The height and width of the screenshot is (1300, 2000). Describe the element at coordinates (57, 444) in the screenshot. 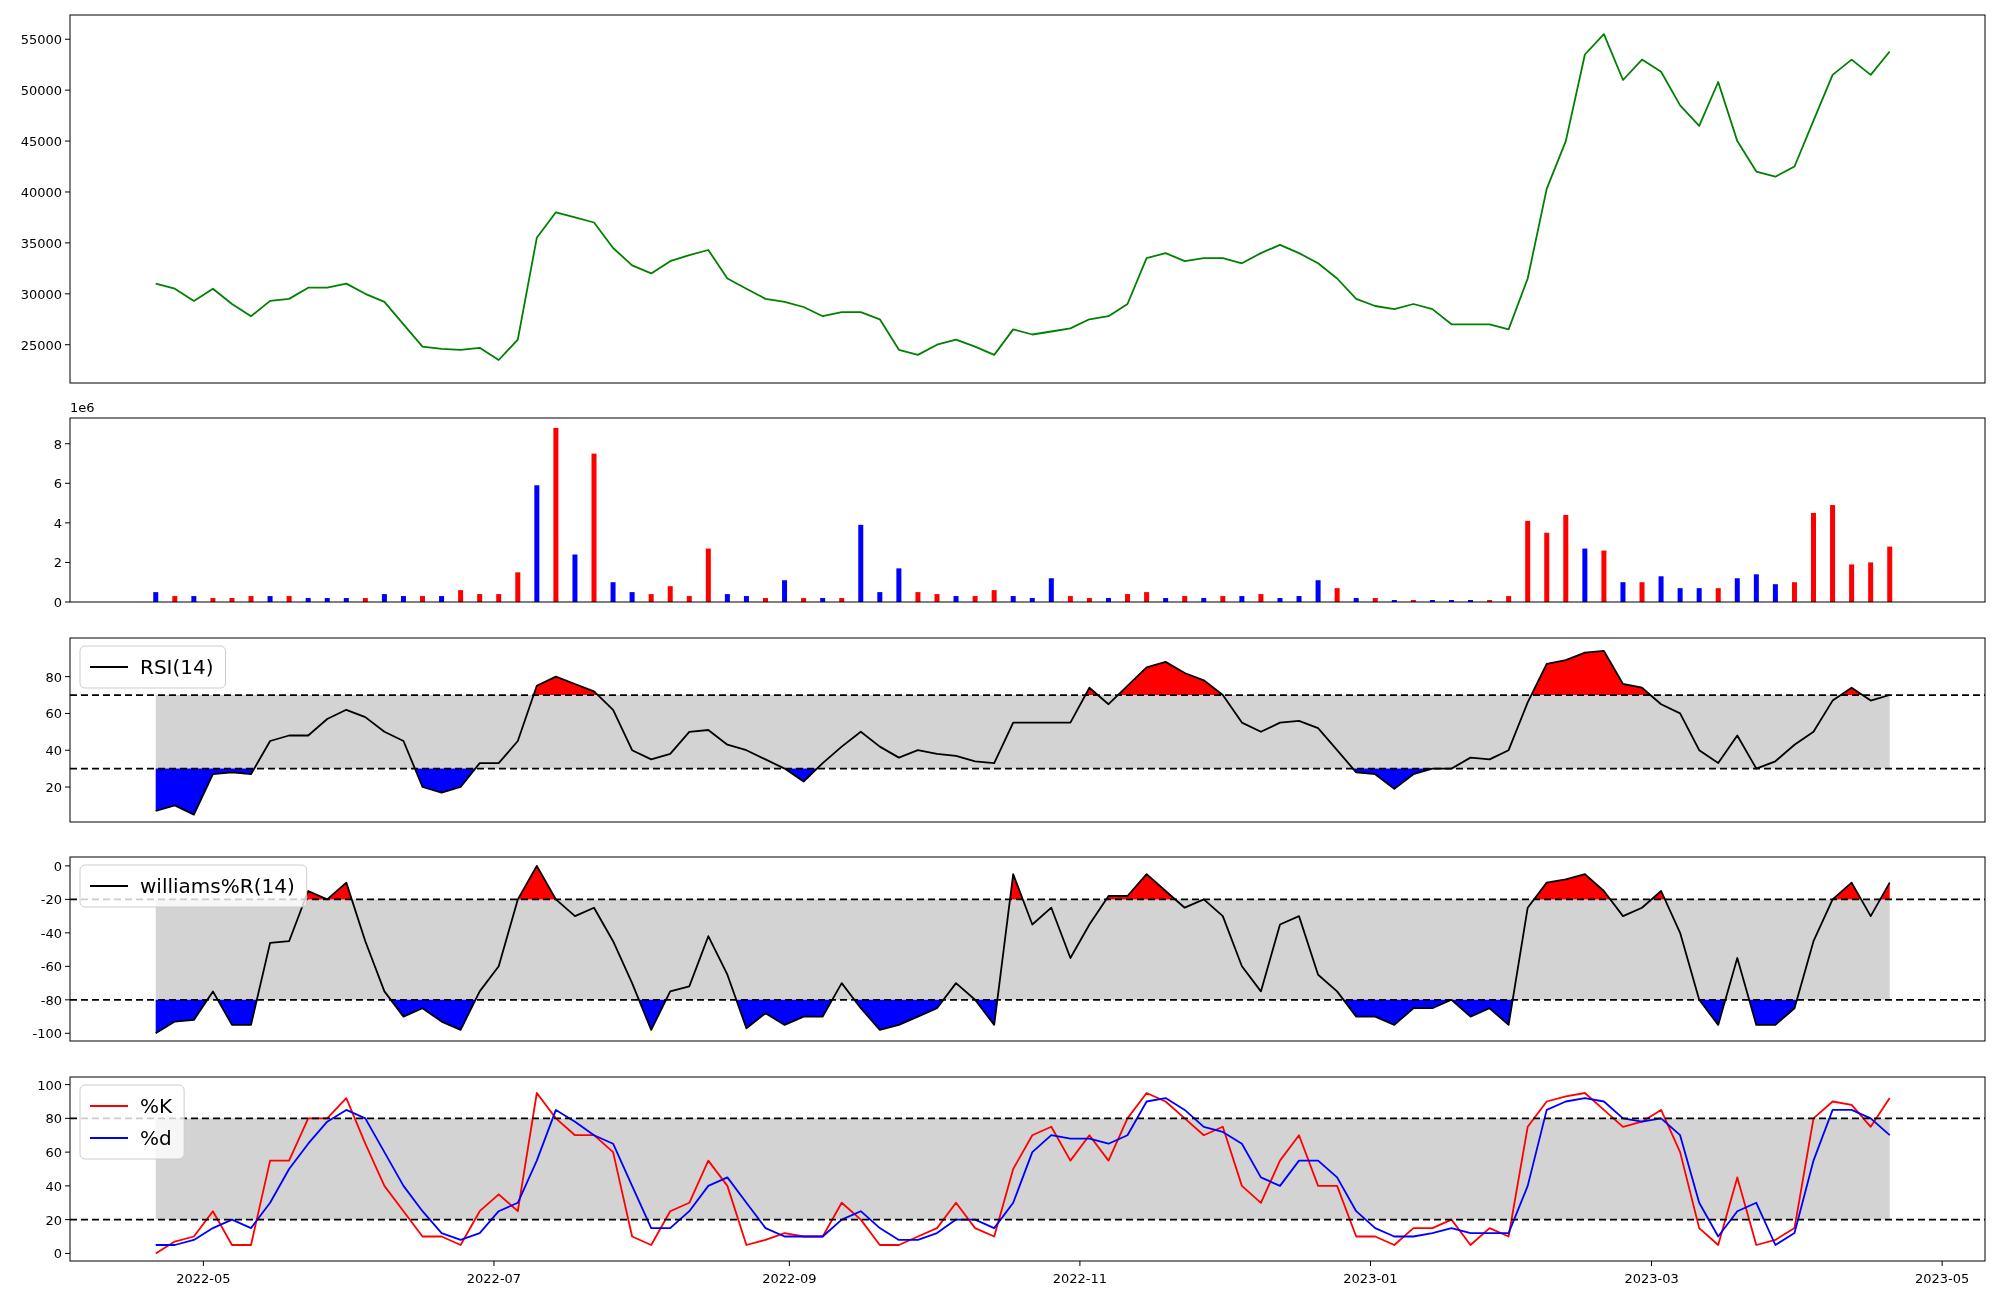

I see `axis-tick-label: 8` at that location.